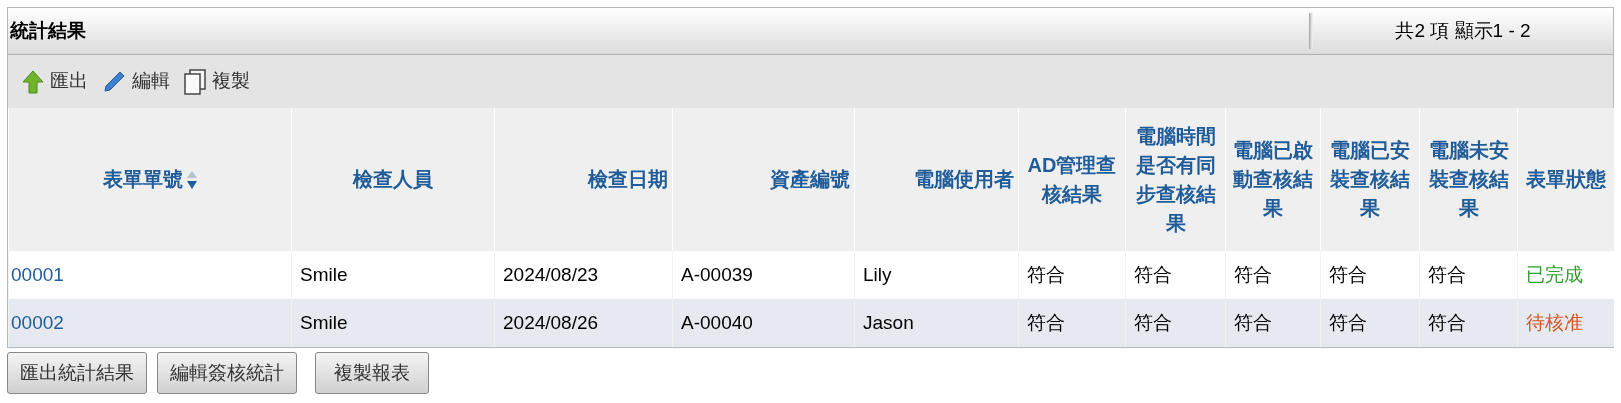 The image size is (1621, 403). Describe the element at coordinates (936, 323) in the screenshot. I see `table-cell: Jason` at that location.